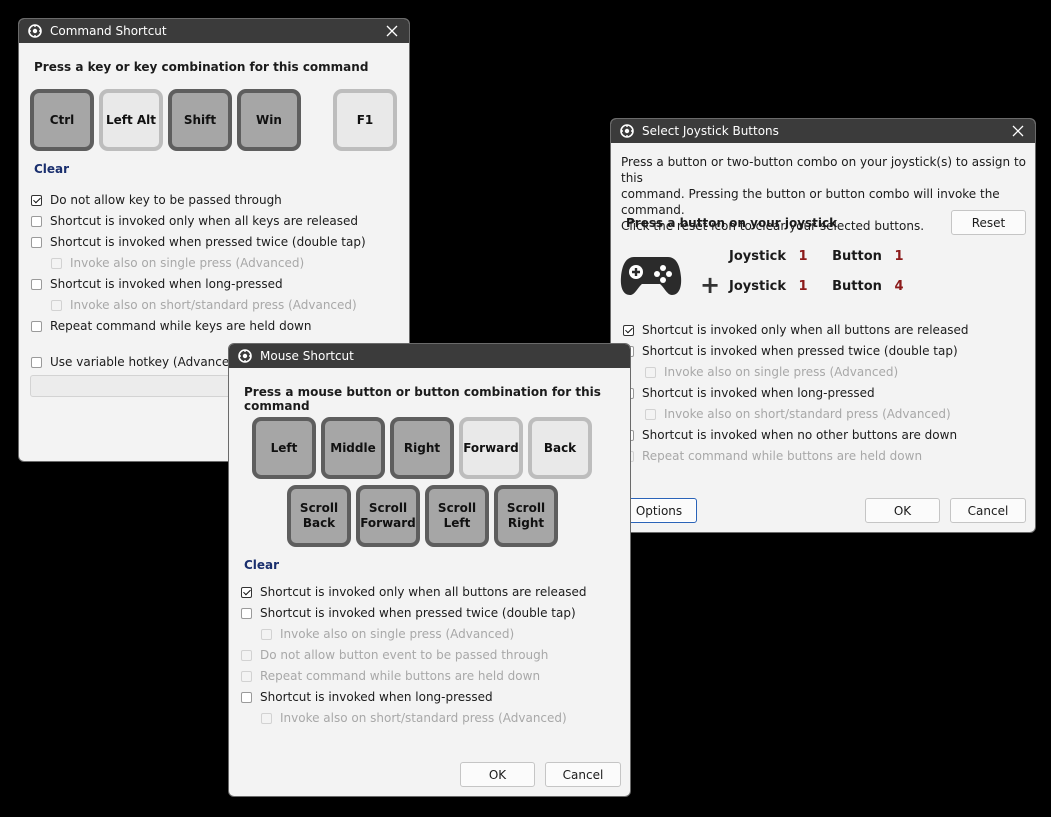  I want to click on joystick-number: 1, so click(803, 256).